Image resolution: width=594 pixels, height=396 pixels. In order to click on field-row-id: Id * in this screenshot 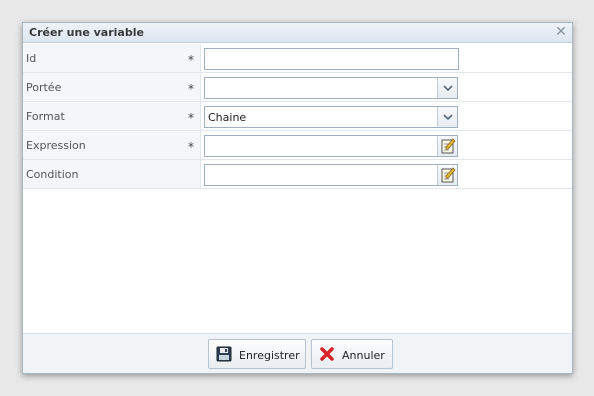, I will do `click(297, 58)`.